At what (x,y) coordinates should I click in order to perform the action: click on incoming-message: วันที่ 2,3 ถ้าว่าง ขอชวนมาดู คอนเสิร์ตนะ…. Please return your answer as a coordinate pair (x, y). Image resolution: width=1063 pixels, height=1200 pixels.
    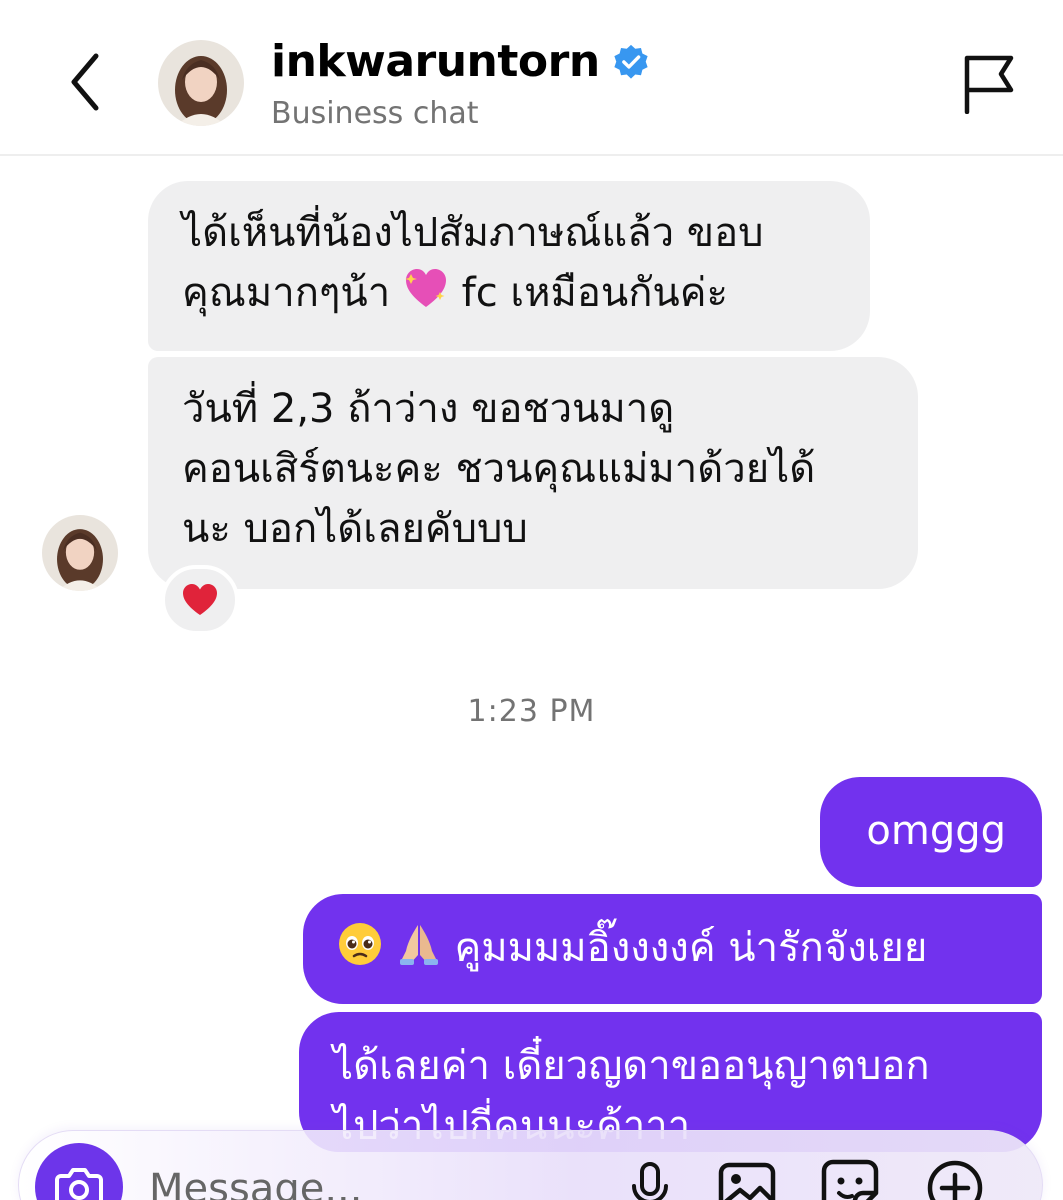
    Looking at the image, I should click on (533, 473).